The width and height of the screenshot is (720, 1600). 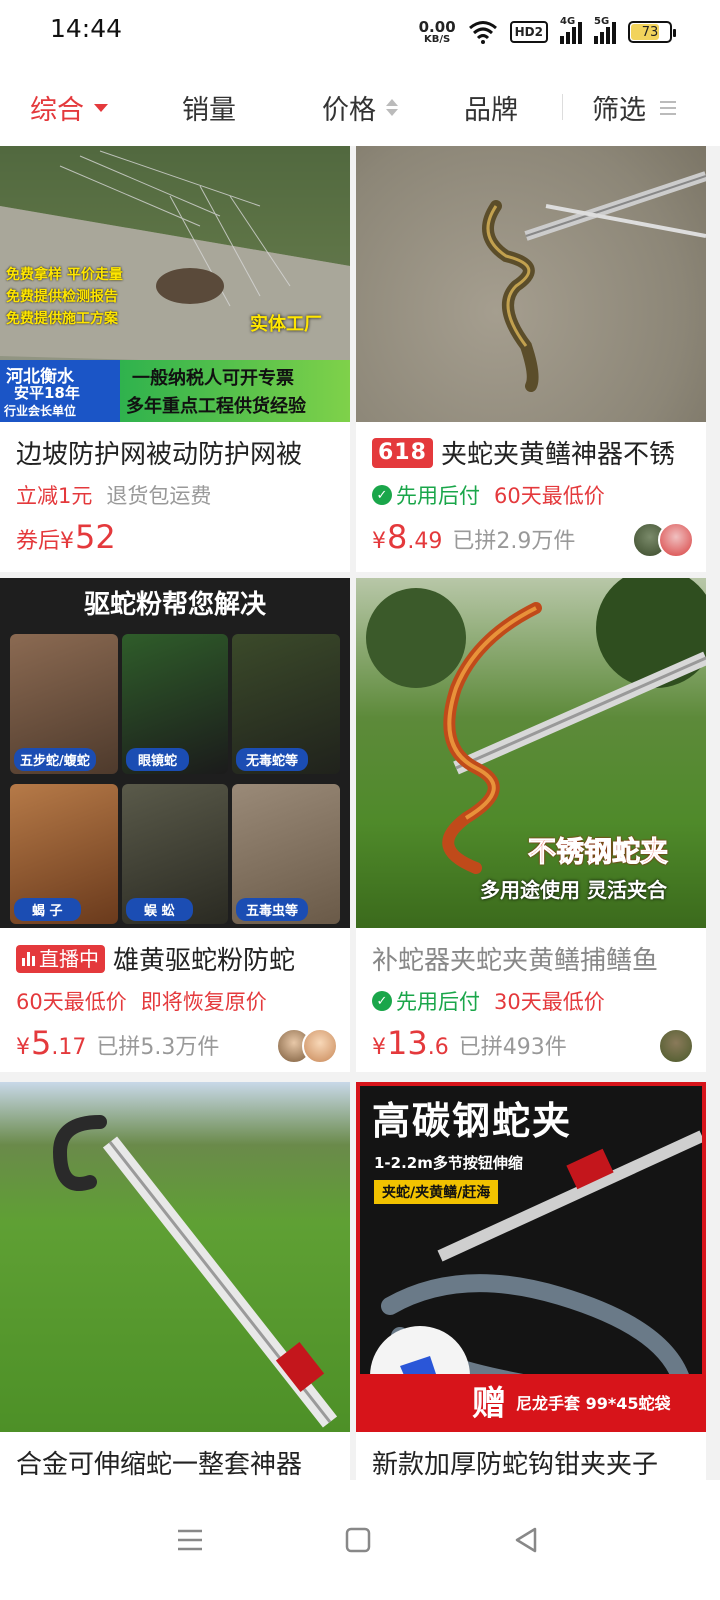 What do you see at coordinates (512, 1047) in the screenshot?
I see `sold-count: 已拼493件` at bounding box center [512, 1047].